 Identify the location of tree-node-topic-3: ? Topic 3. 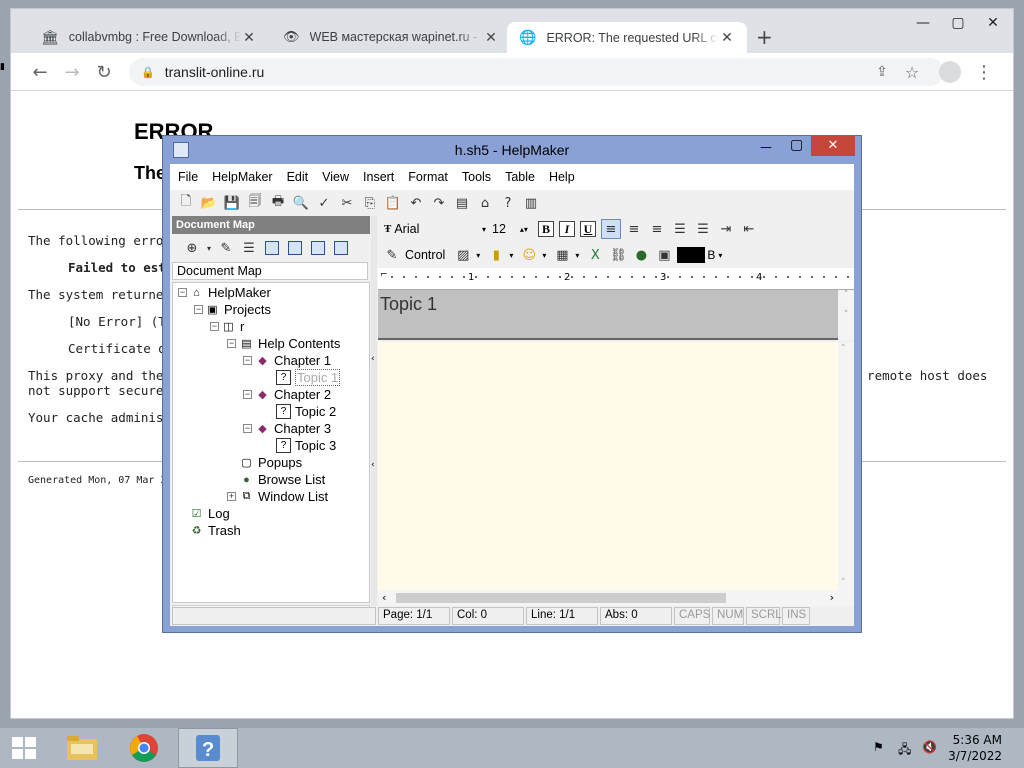
(306, 445).